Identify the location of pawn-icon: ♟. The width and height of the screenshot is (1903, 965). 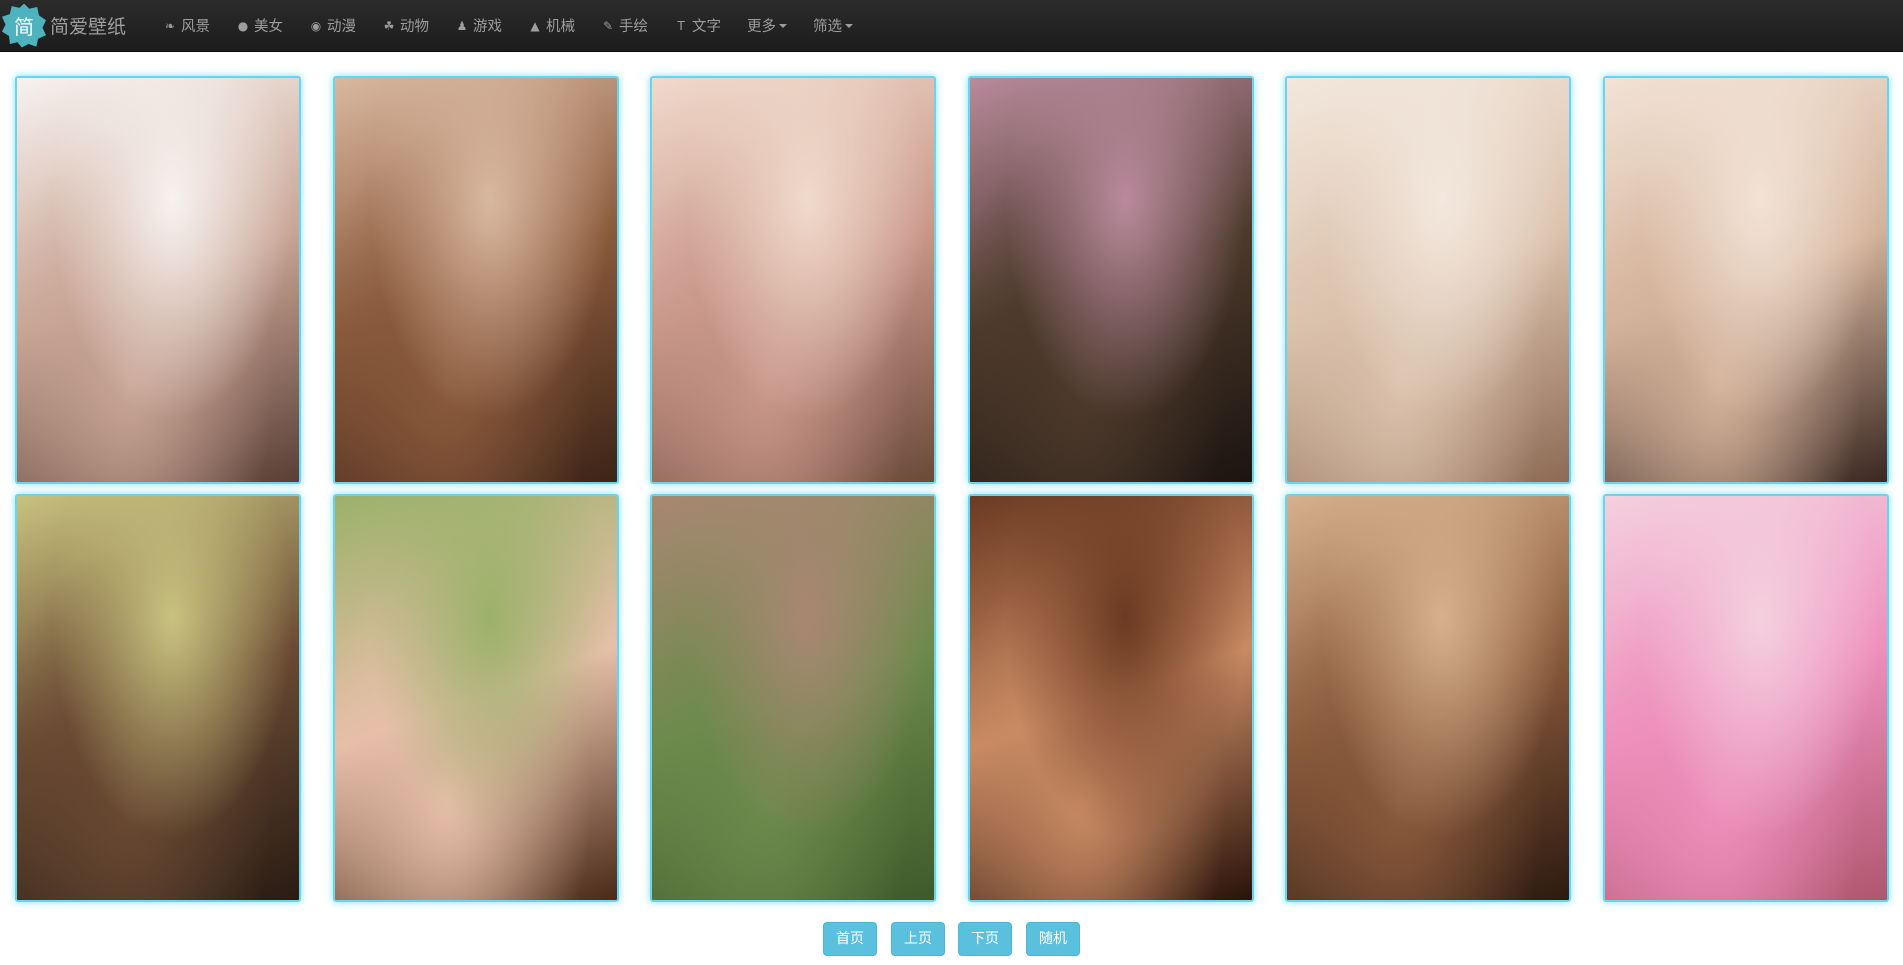
(462, 25).